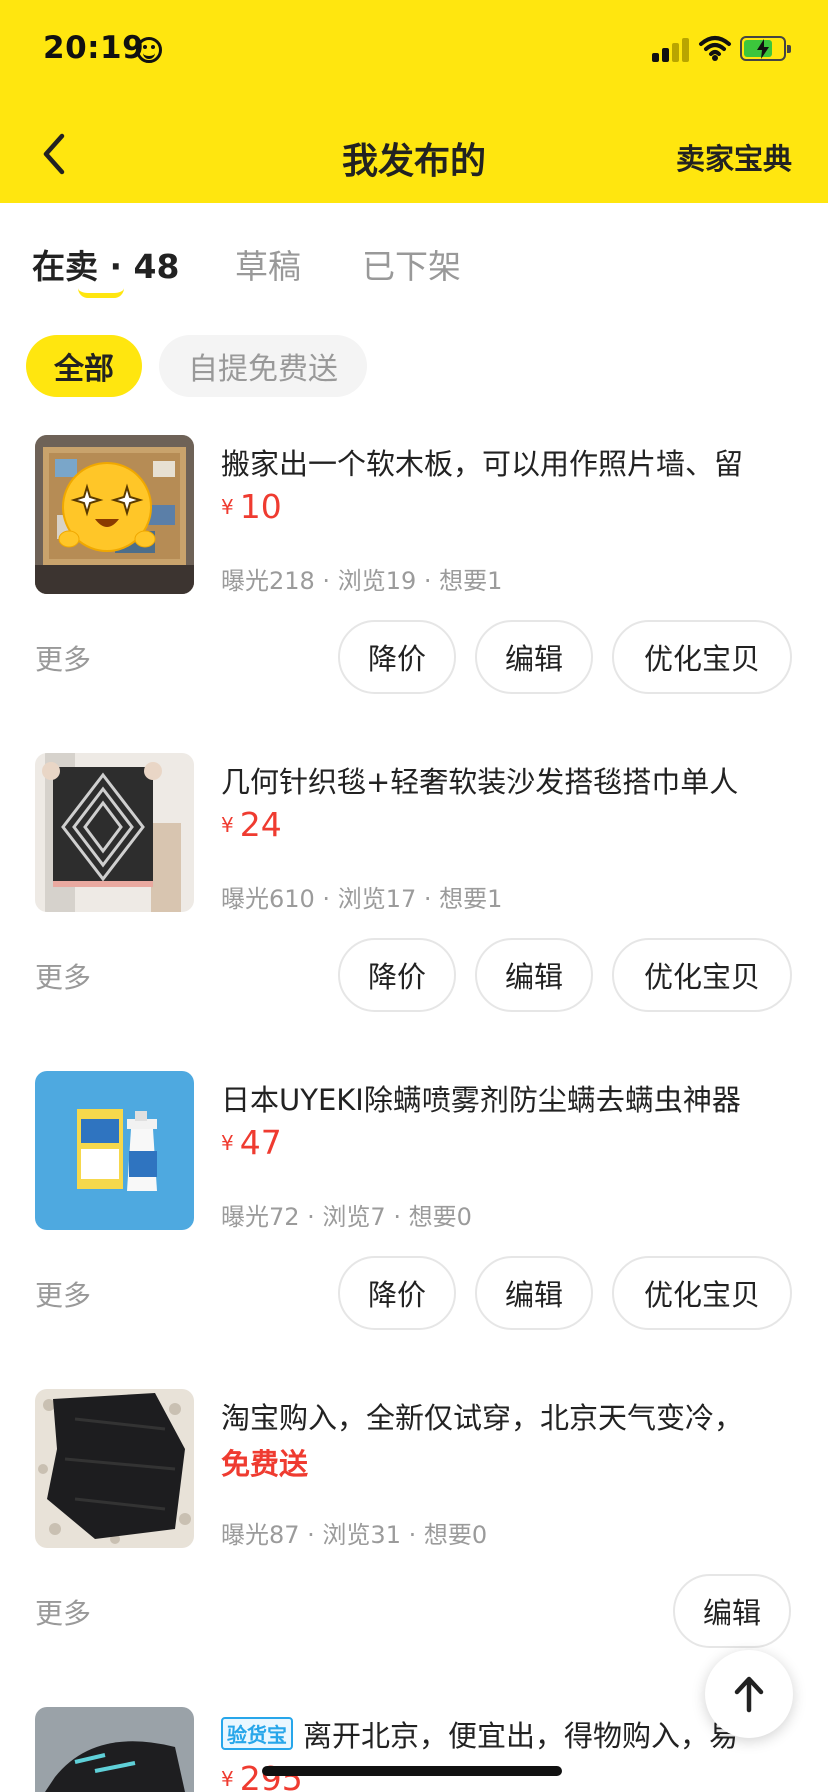  Describe the element at coordinates (346, 1217) in the screenshot. I see `item-stats: 曝光72 · 浏览7 · 想要0` at that location.